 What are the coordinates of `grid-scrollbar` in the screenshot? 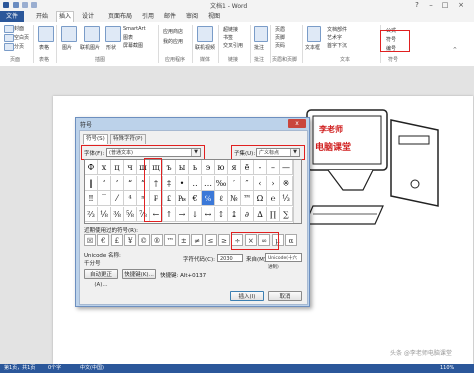 It's located at (297, 191).